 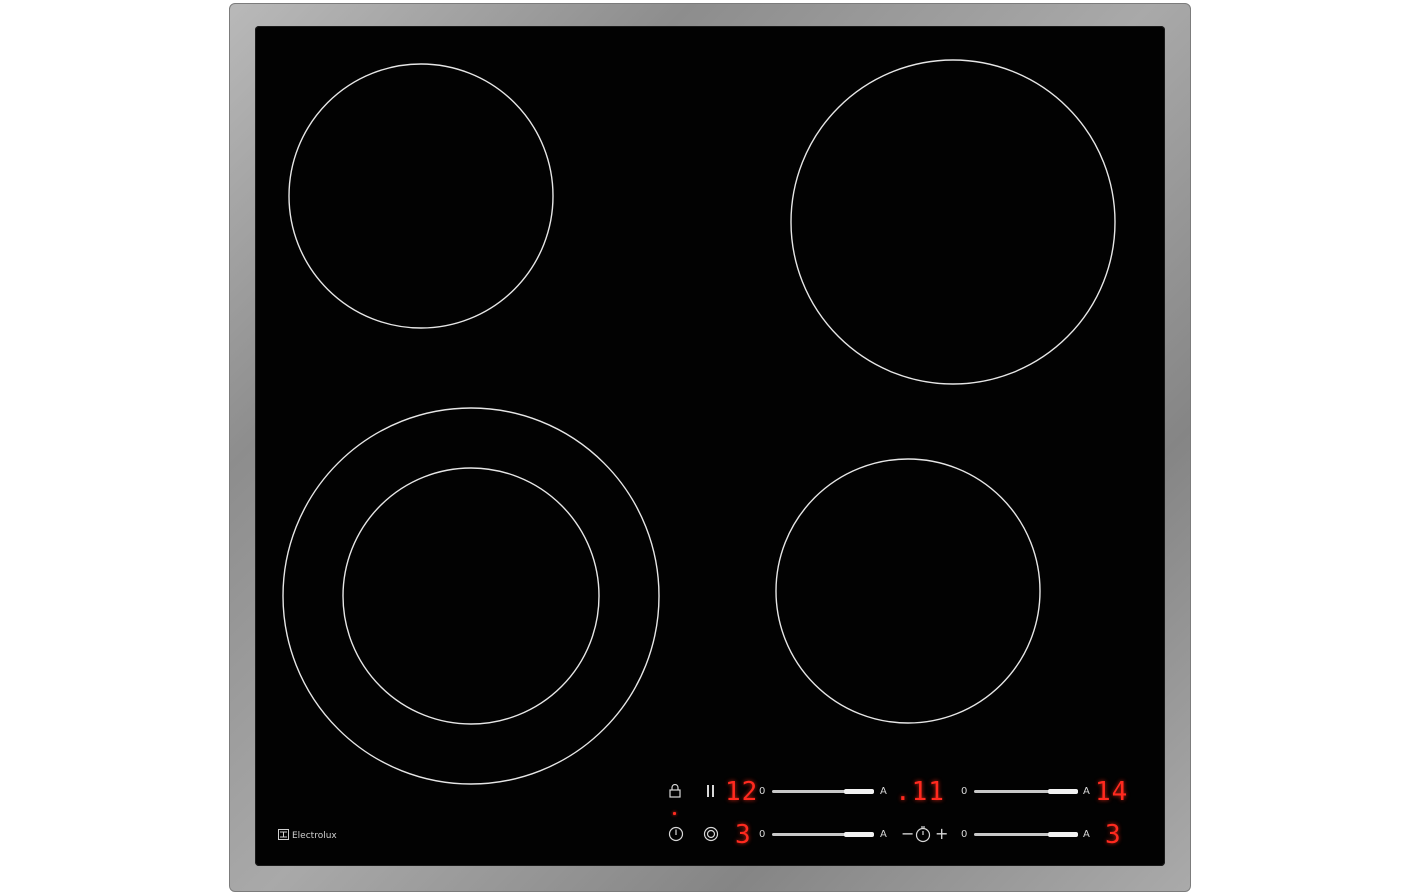 I want to click on zone-dual-outer-ring, so click(x=471, y=596).